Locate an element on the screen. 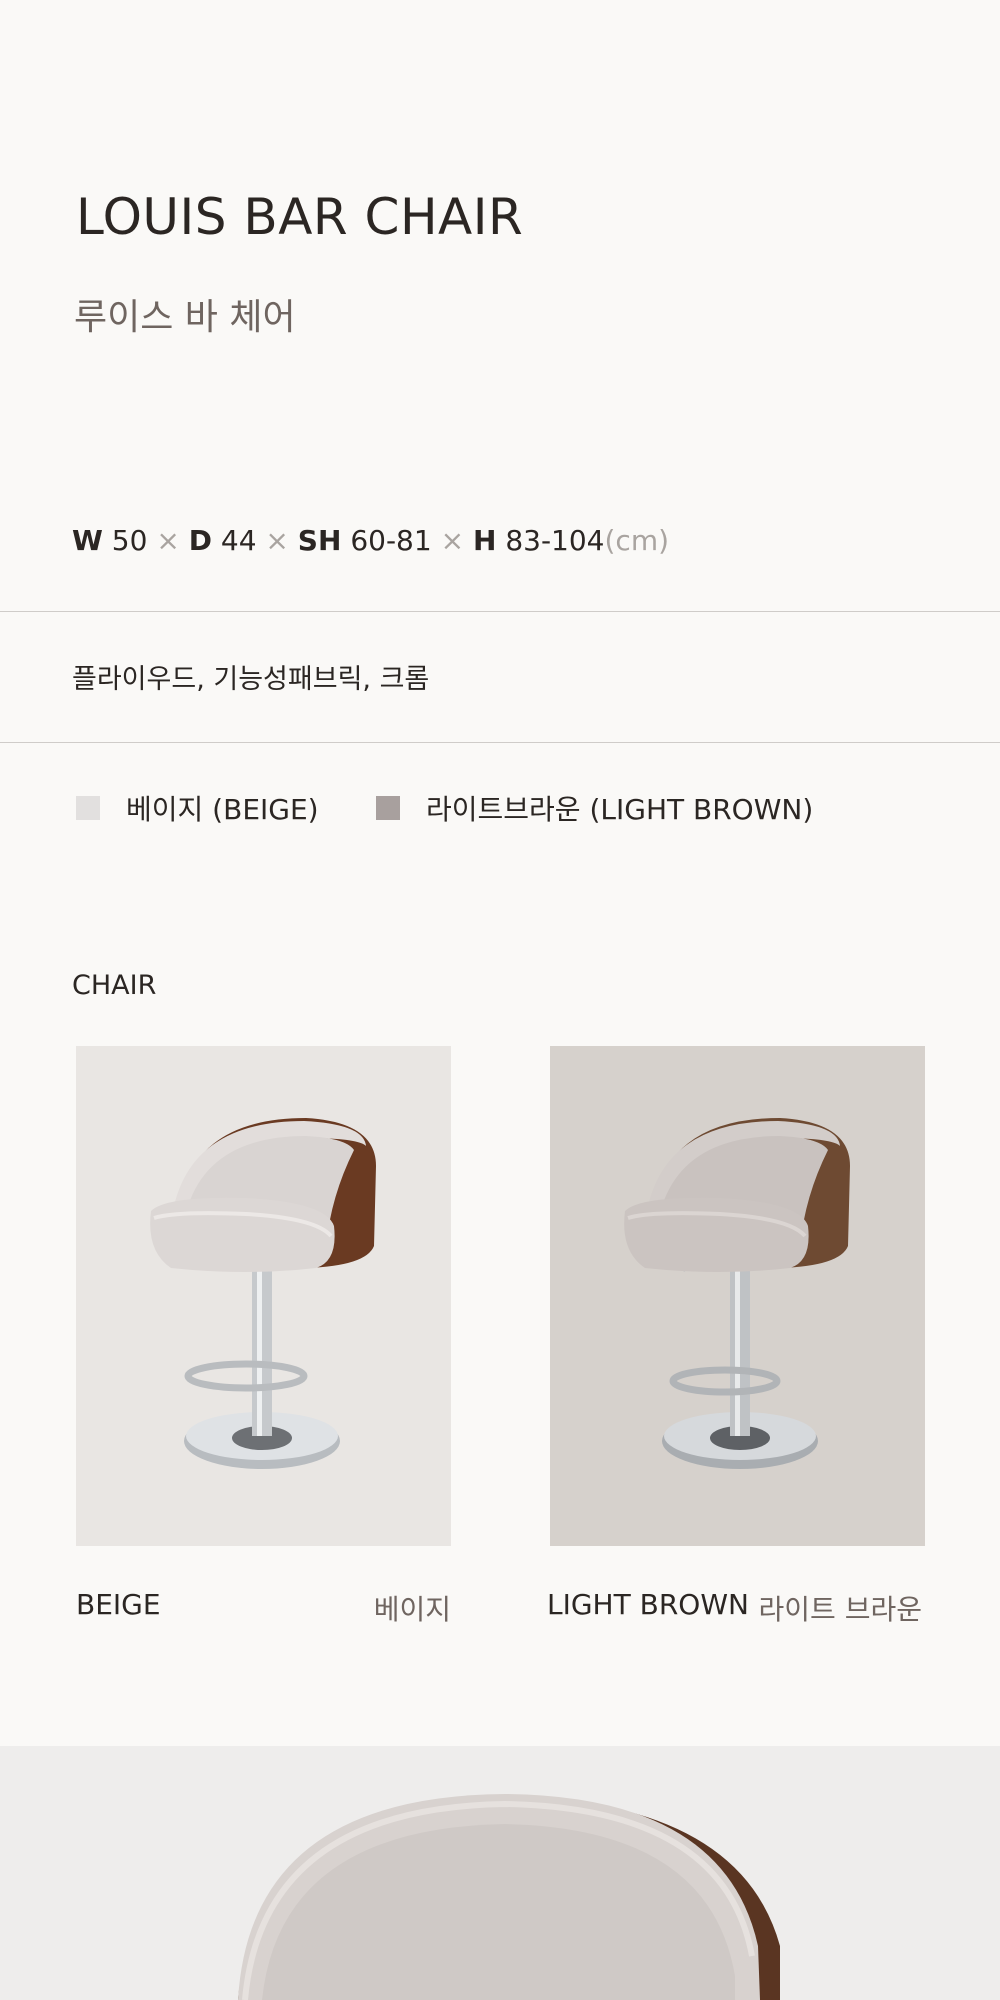  color-option-beige: 베이지 (BEIGE) is located at coordinates (197, 808).